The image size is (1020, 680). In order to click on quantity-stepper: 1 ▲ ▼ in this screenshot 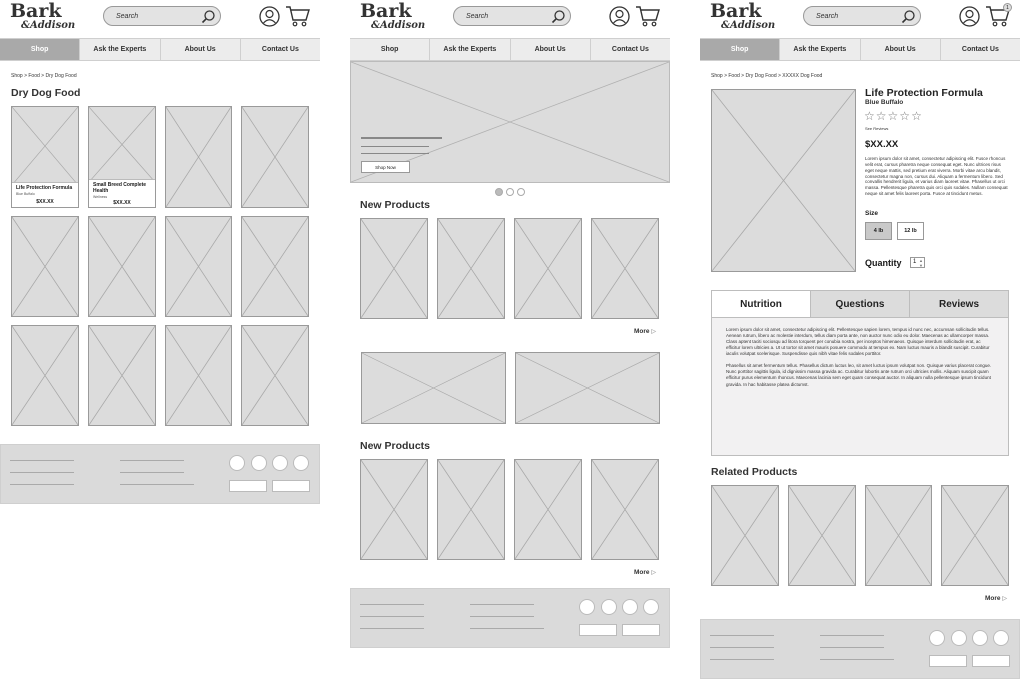, I will do `click(917, 262)`.